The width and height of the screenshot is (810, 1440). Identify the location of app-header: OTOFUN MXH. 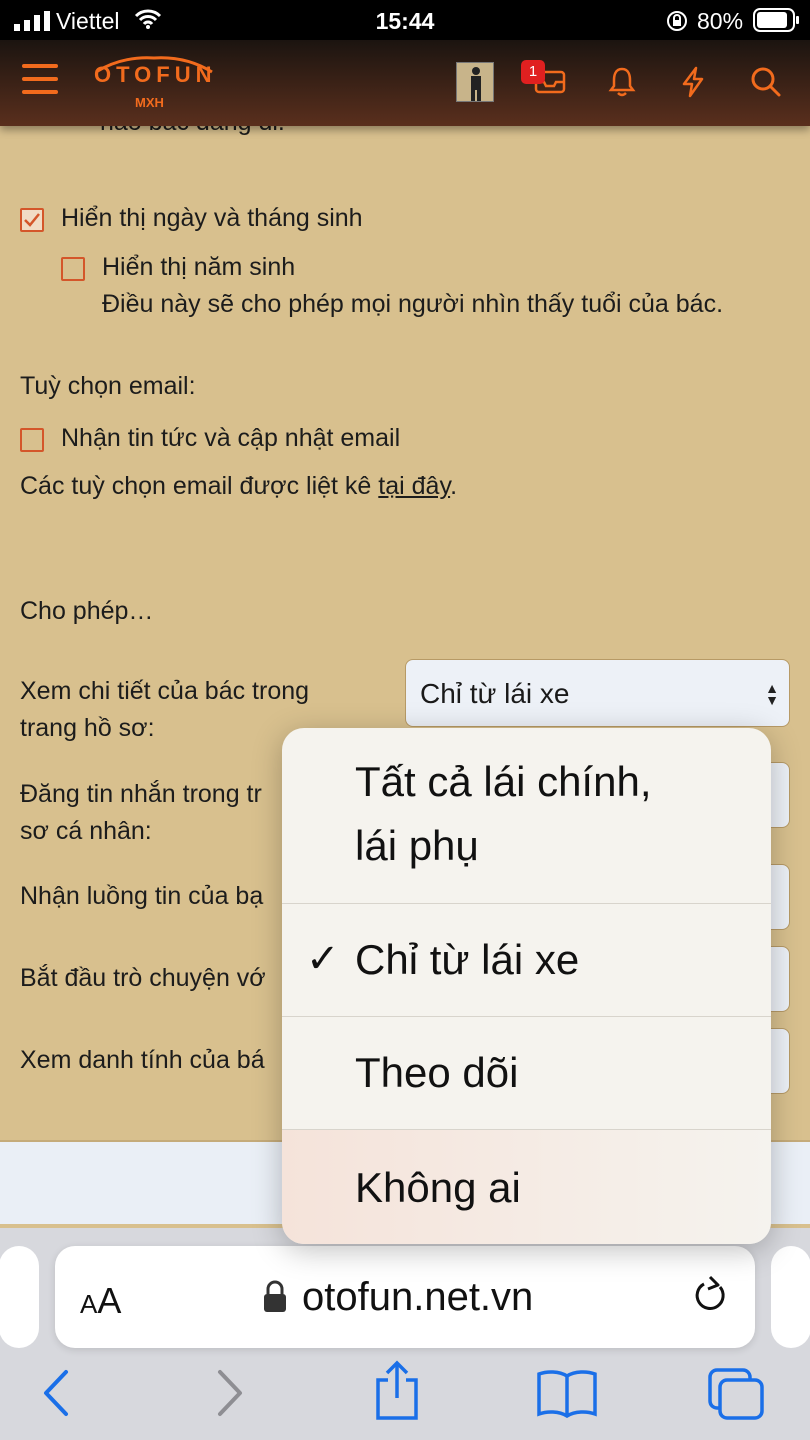
(405, 83).